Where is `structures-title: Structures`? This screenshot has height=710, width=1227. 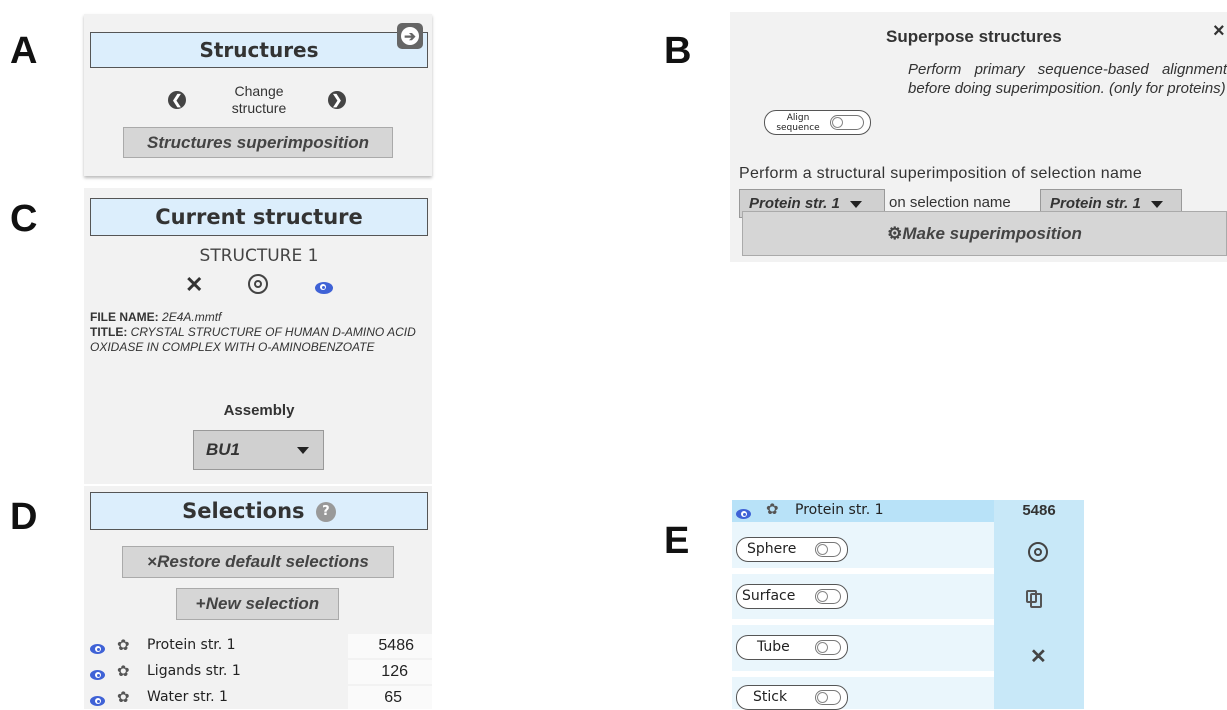
structures-title: Structures is located at coordinates (259, 50).